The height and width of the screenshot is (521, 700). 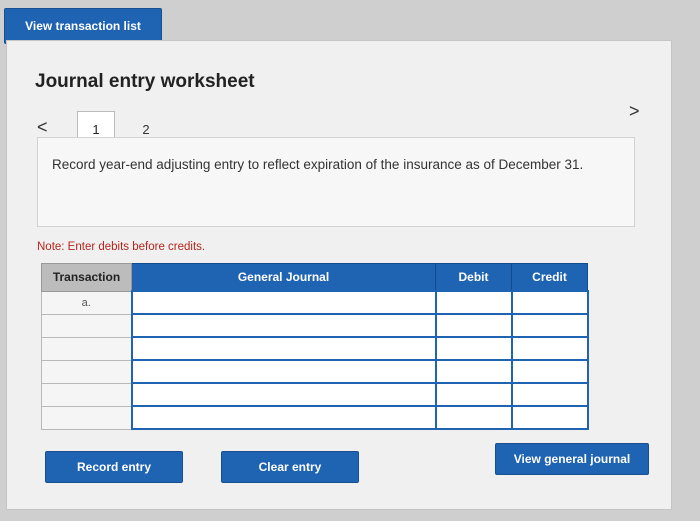 What do you see at coordinates (86, 302) in the screenshot?
I see `transaction-cell: a.` at bounding box center [86, 302].